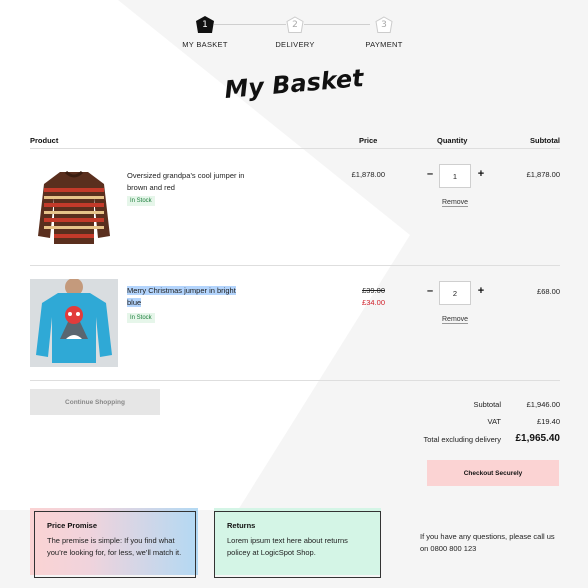  I want to click on step-number: 3, so click(384, 25).